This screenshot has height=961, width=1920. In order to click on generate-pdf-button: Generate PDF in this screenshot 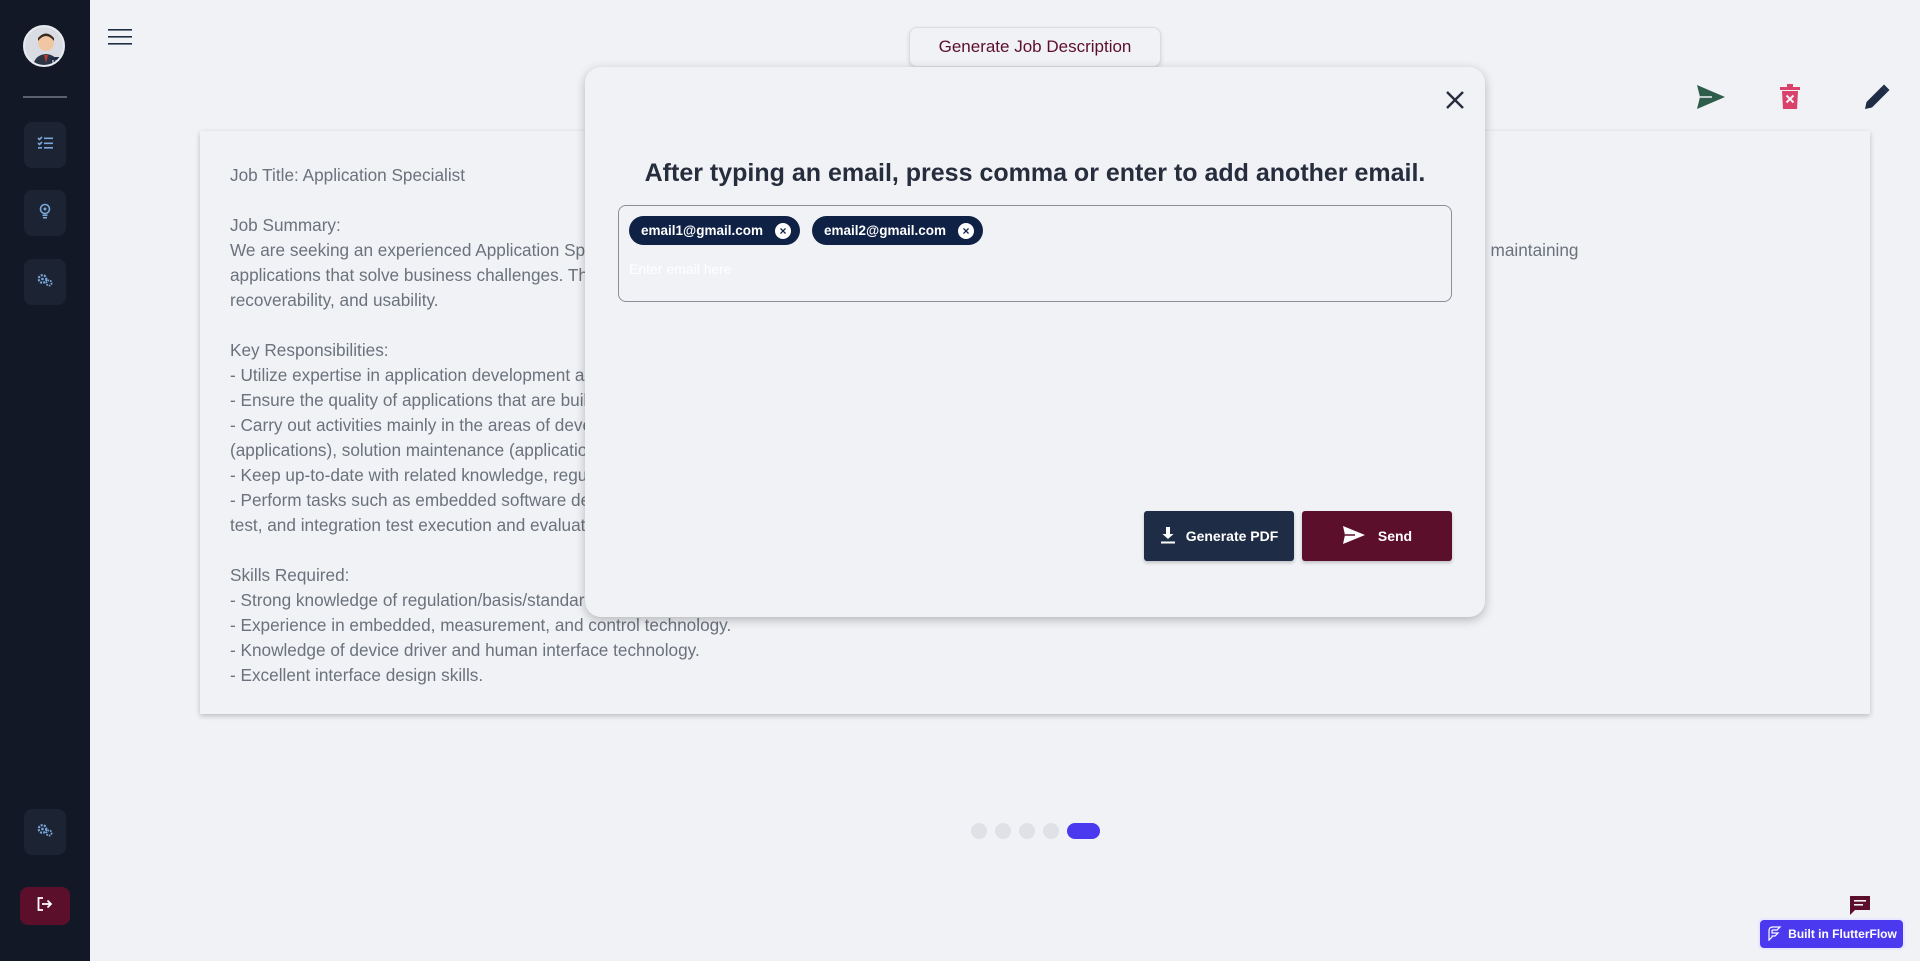, I will do `click(1219, 536)`.